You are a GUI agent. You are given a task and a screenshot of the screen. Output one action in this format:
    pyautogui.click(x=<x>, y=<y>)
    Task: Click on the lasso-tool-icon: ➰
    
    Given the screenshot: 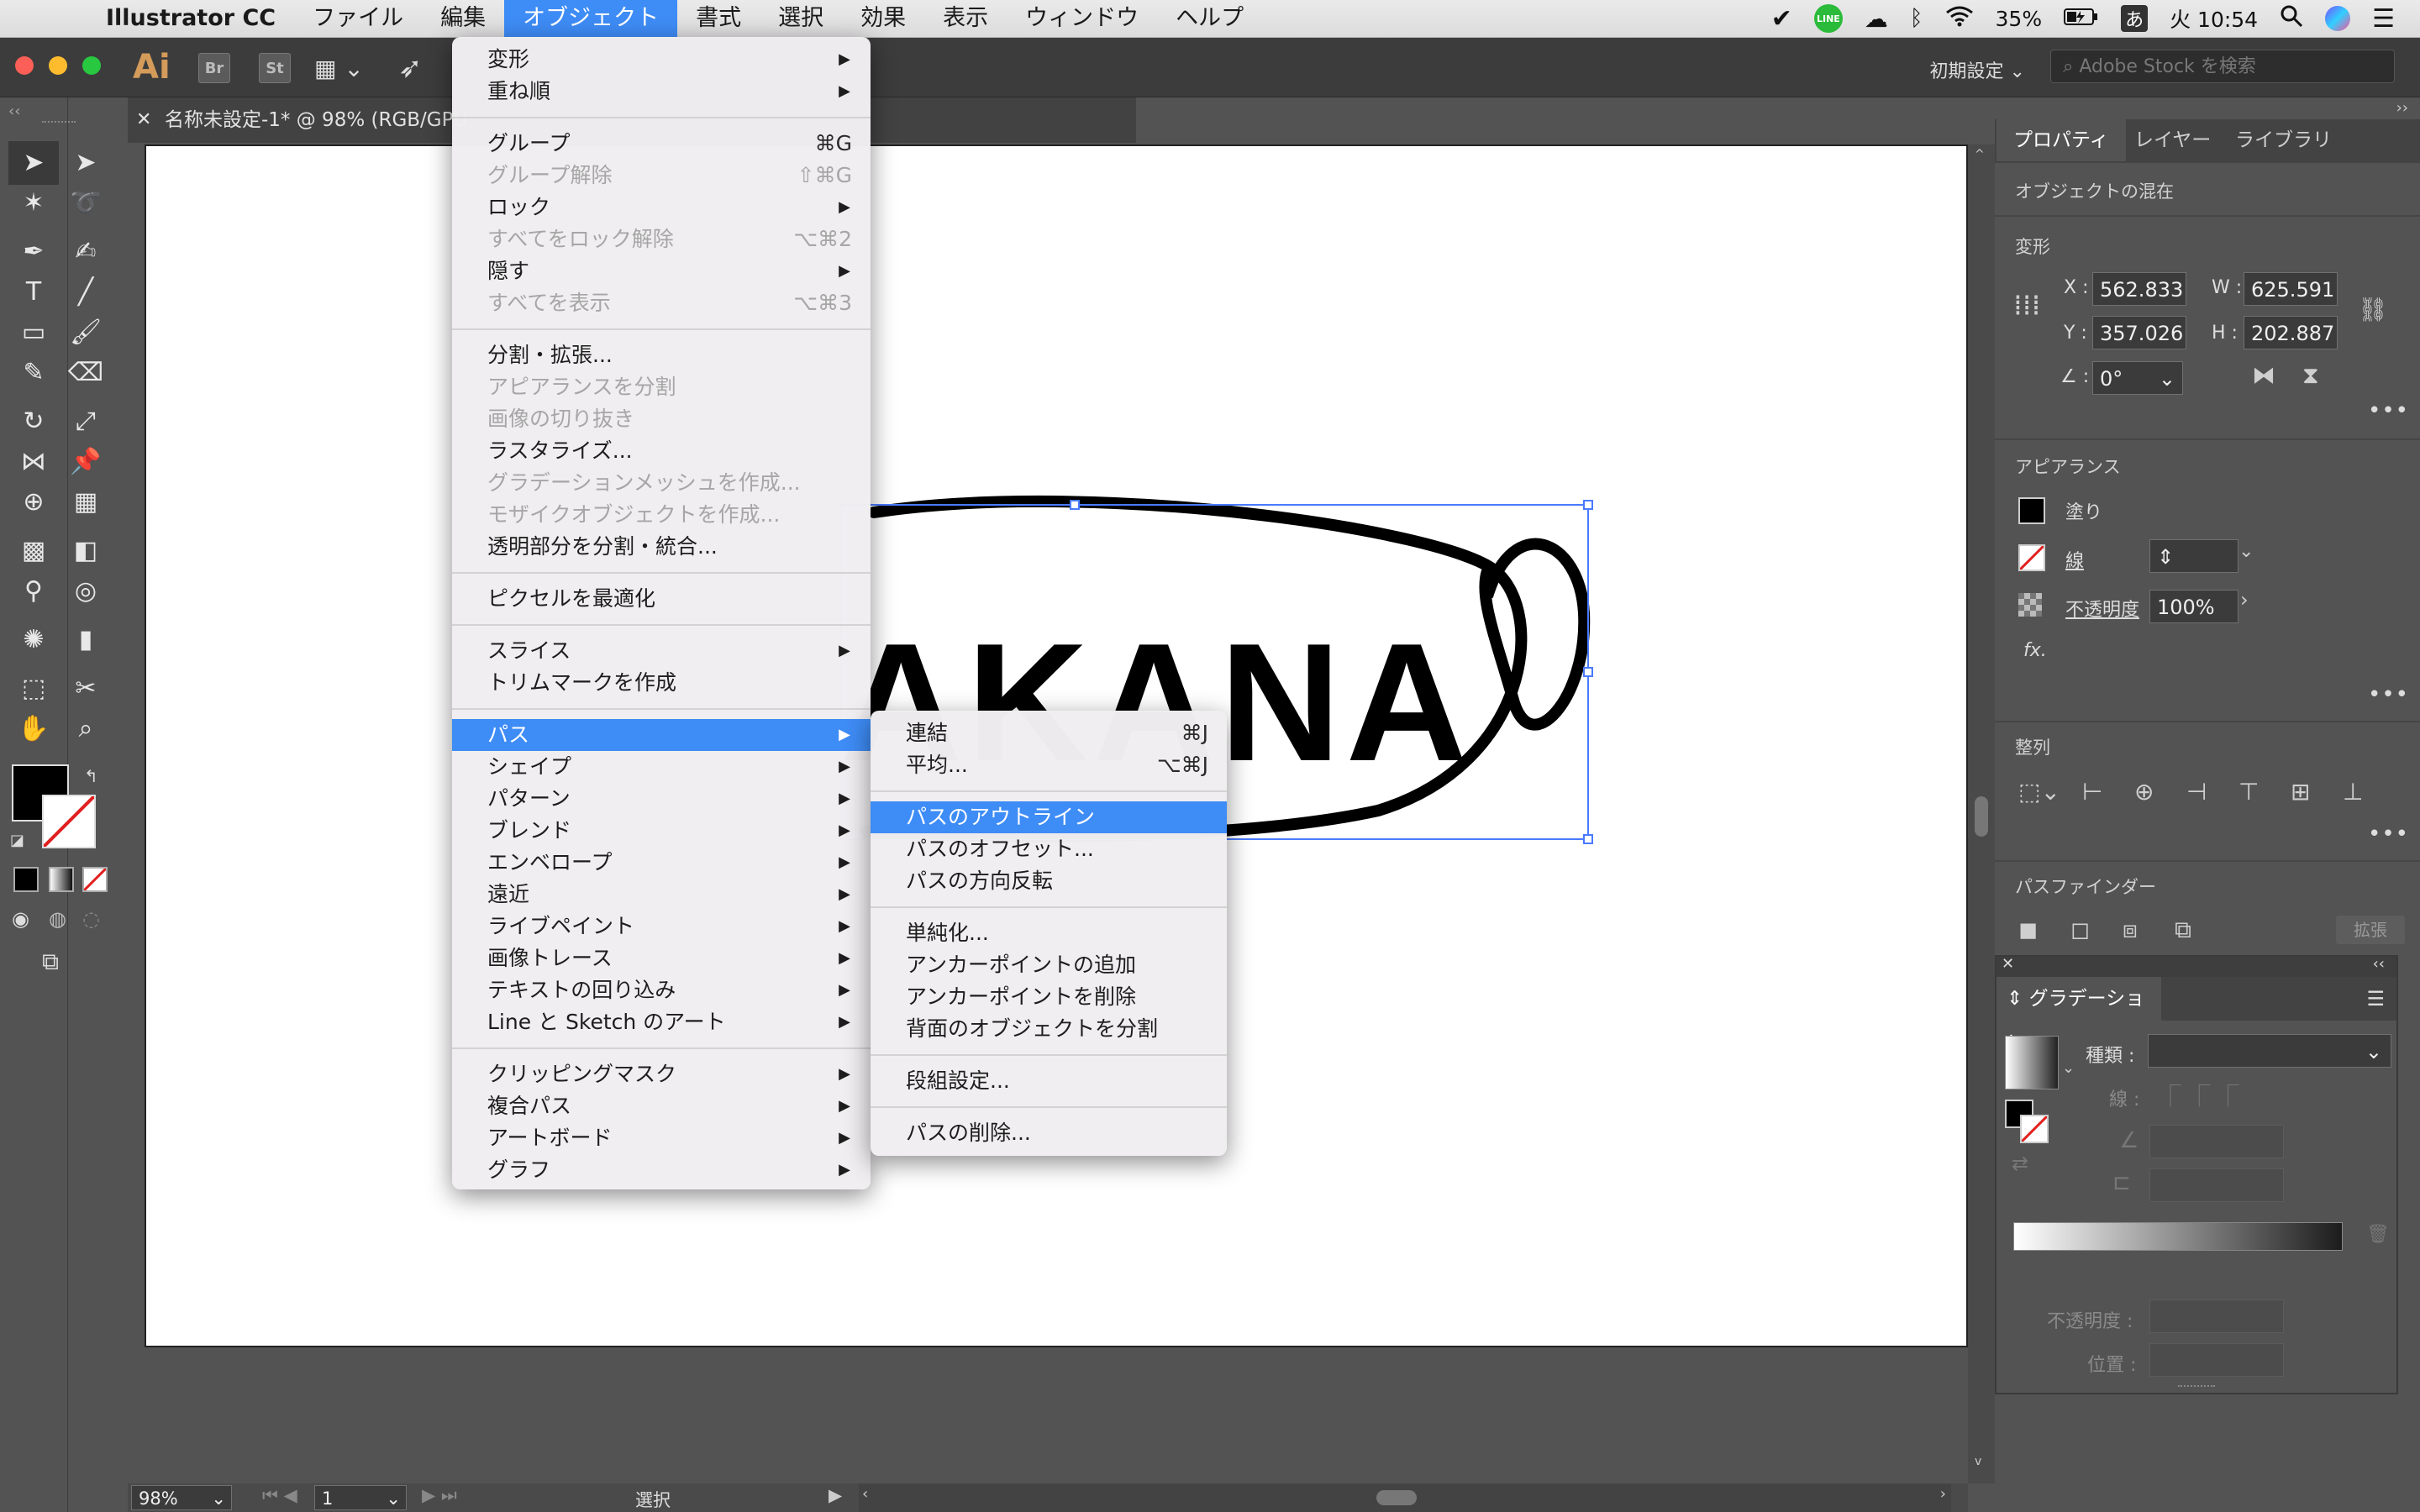 What is the action you would take?
    pyautogui.click(x=85, y=203)
    